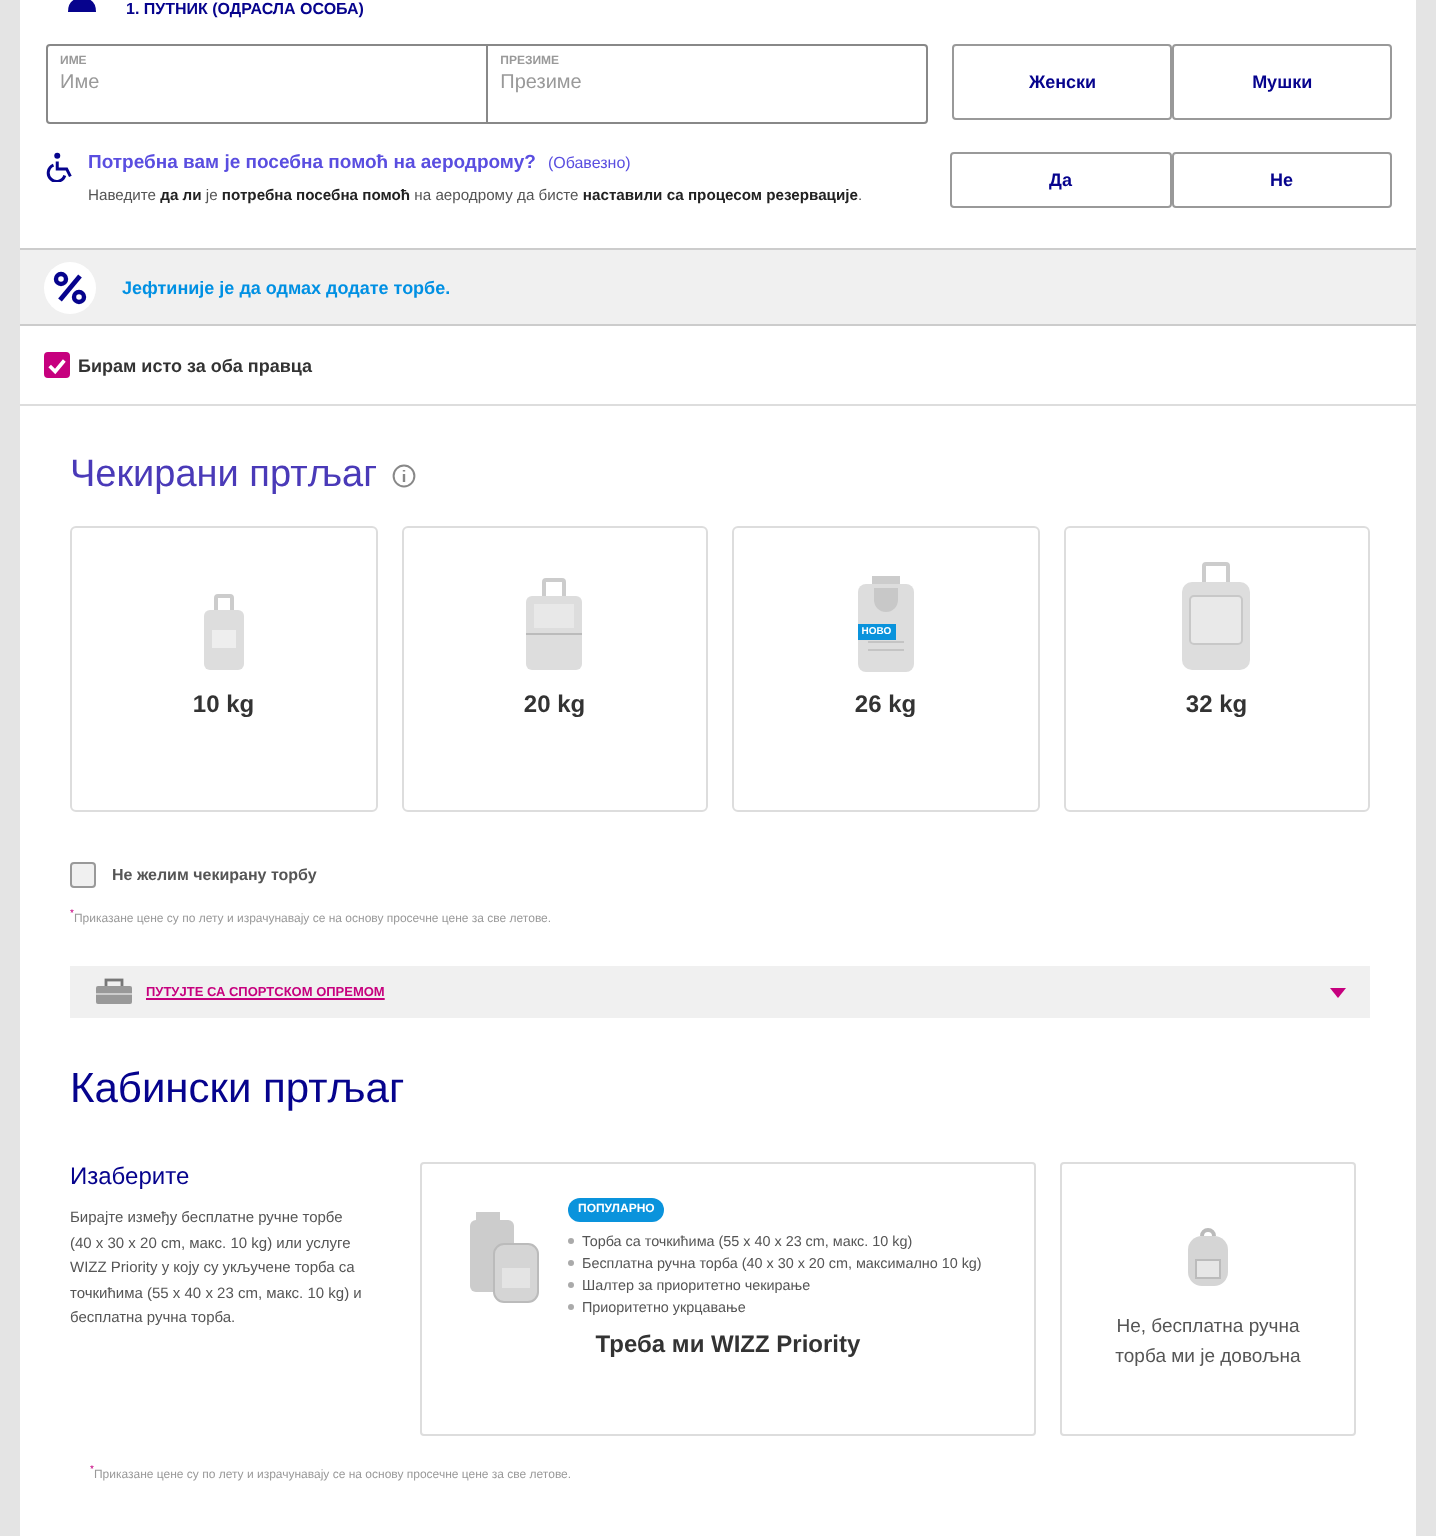 This screenshot has width=1436, height=1536. I want to click on subtitle: Изаберите, so click(131, 1176).